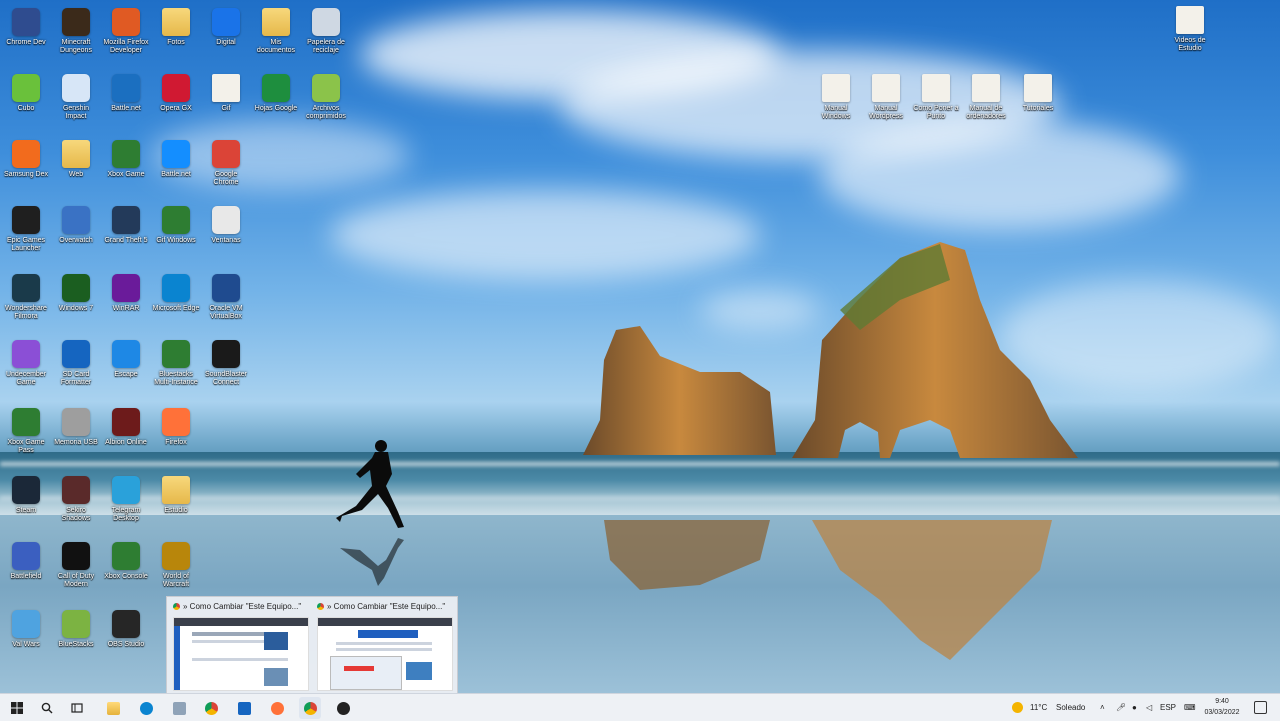 The image size is (1280, 721). Describe the element at coordinates (176, 565) in the screenshot. I see `desktop-icon: World of Warcraft` at that location.